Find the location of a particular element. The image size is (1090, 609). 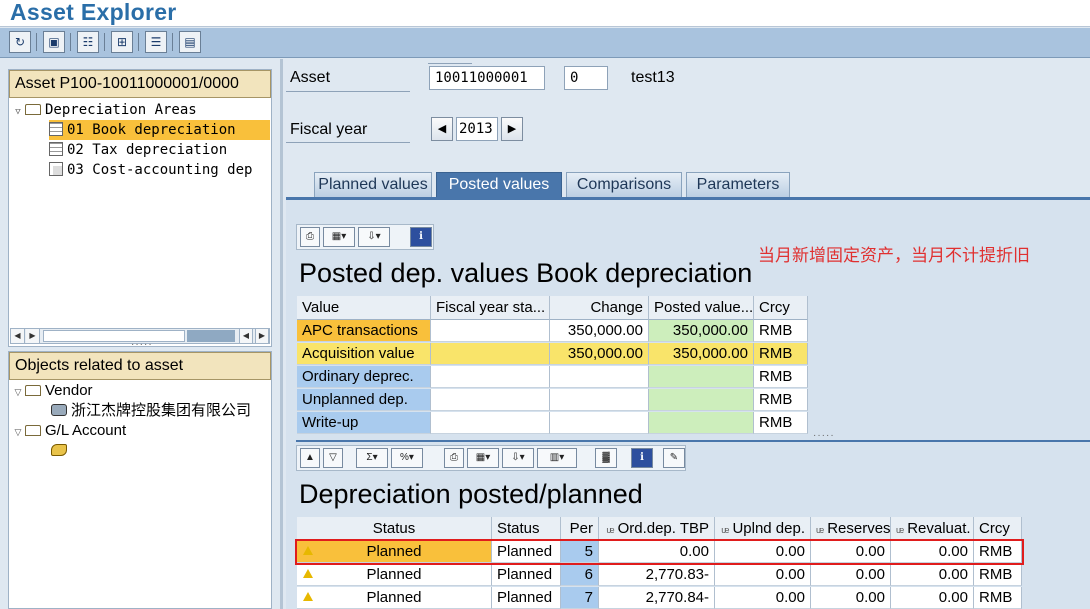

chart-icon: ▓ is located at coordinates (606, 458).